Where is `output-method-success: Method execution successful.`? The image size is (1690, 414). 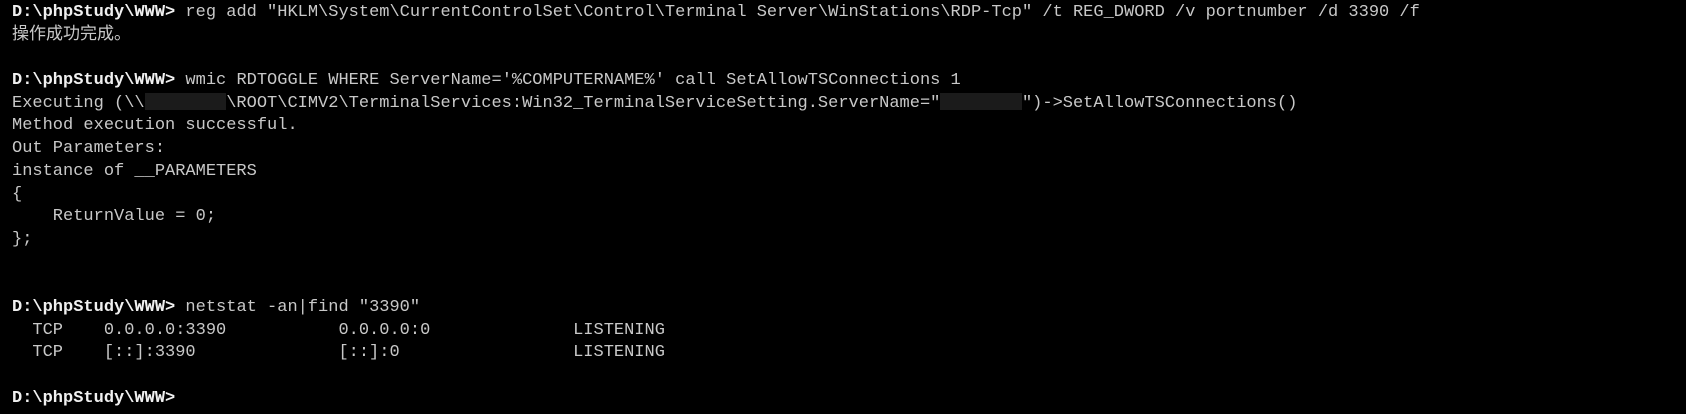
output-method-success: Method execution successful. is located at coordinates (155, 126).